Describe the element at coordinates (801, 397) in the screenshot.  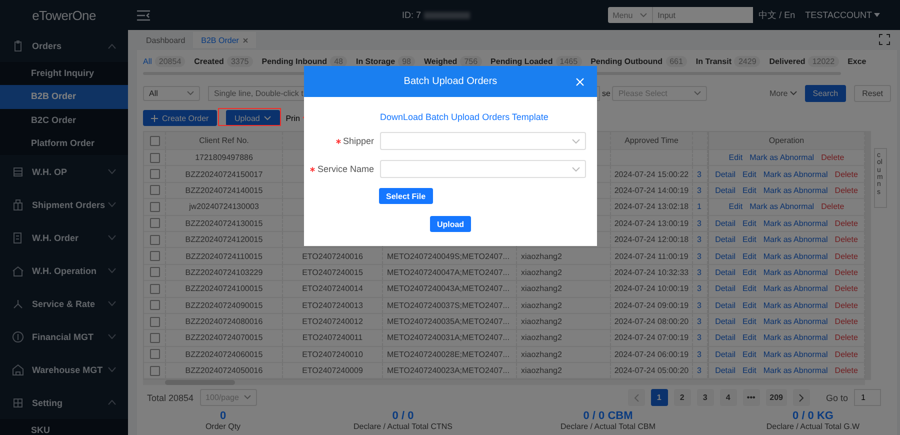
I see `next-page-button` at that location.